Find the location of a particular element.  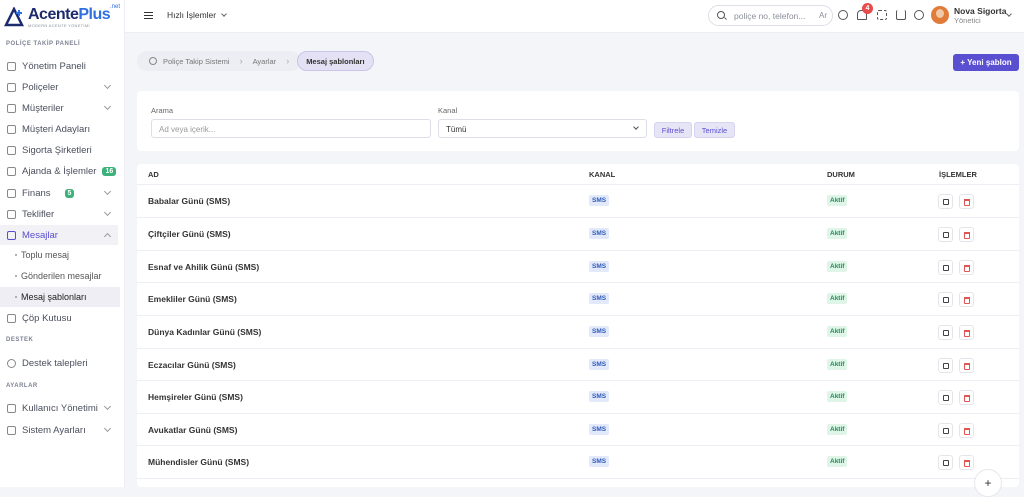

table-row: Çiftçiler Günü (SMS) SMS Aktif is located at coordinates (578, 233).